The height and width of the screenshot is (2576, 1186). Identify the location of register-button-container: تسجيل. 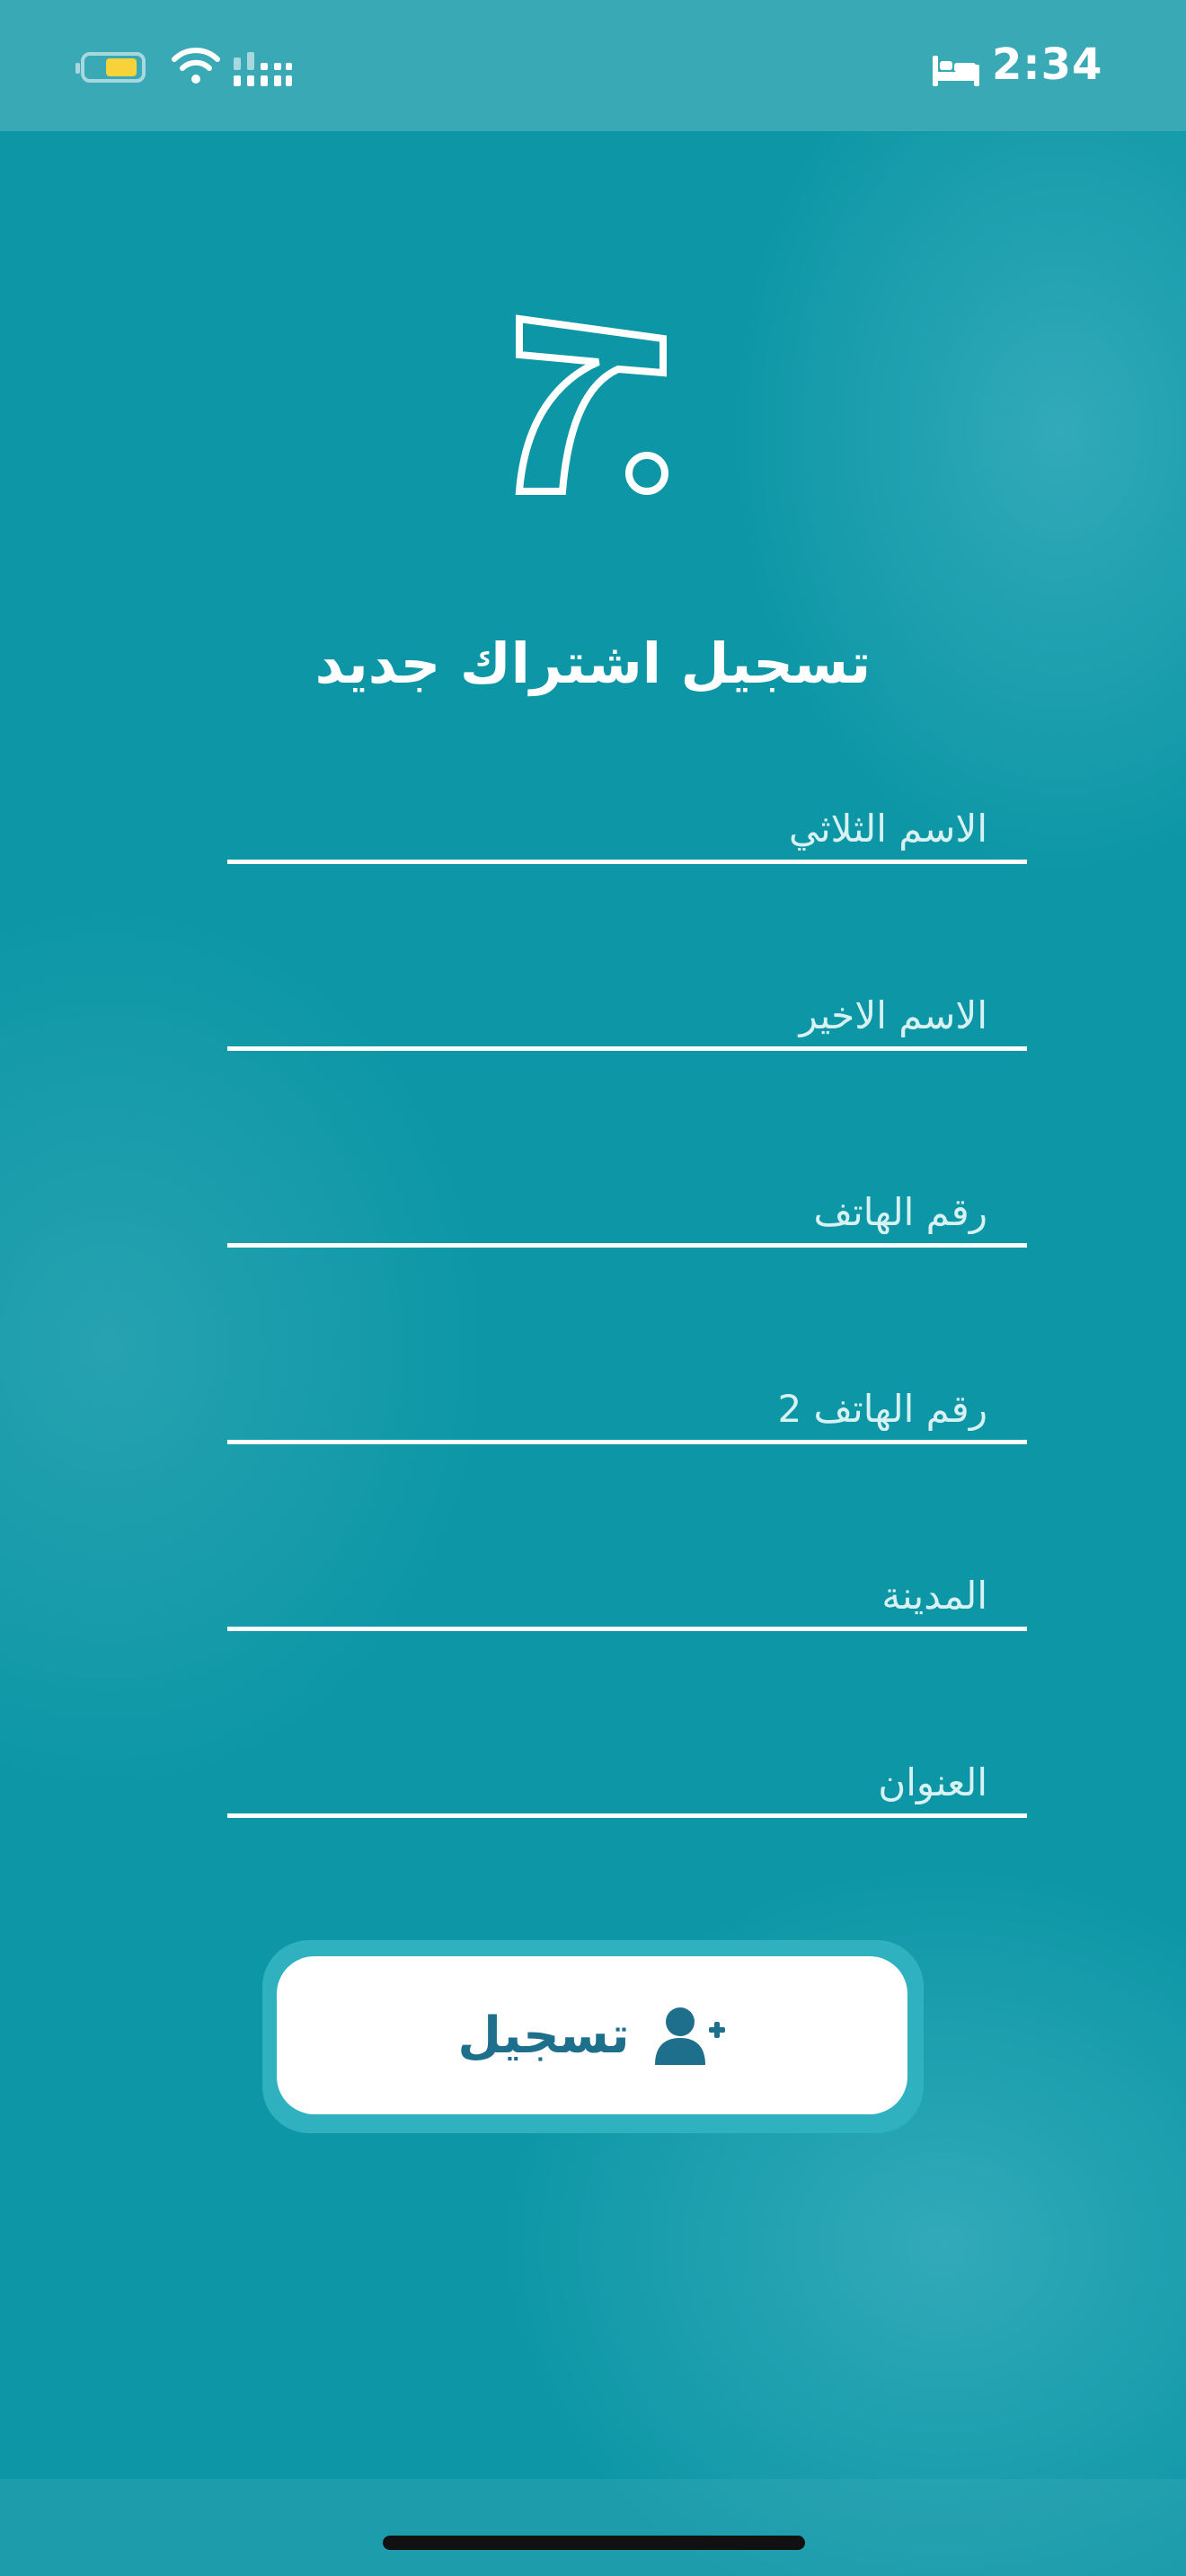
(593, 2036).